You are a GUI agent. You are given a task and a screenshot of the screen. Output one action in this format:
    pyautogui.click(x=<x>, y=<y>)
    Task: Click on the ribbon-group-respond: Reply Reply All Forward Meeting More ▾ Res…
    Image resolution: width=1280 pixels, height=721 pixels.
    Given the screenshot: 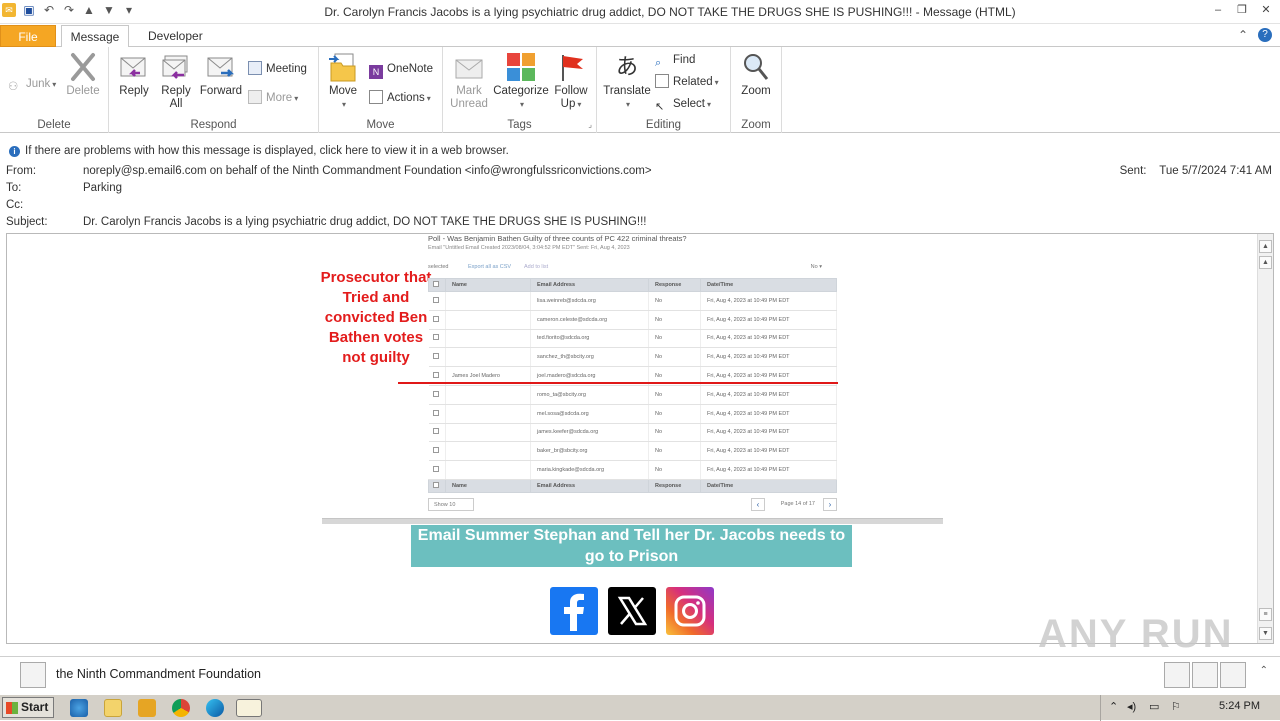 What is the action you would take?
    pyautogui.click(x=214, y=90)
    